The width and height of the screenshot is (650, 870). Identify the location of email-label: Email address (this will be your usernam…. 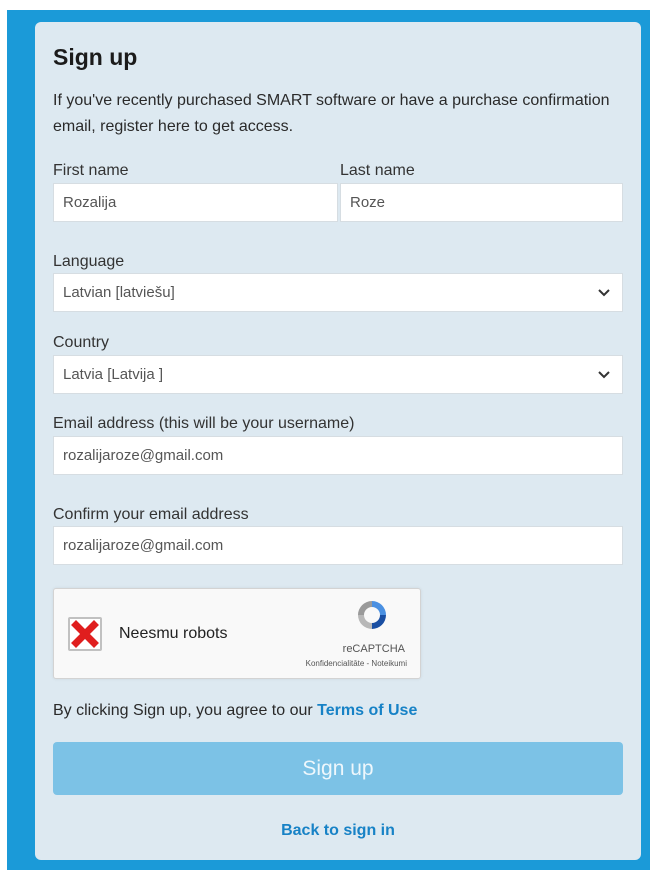
(204, 423).